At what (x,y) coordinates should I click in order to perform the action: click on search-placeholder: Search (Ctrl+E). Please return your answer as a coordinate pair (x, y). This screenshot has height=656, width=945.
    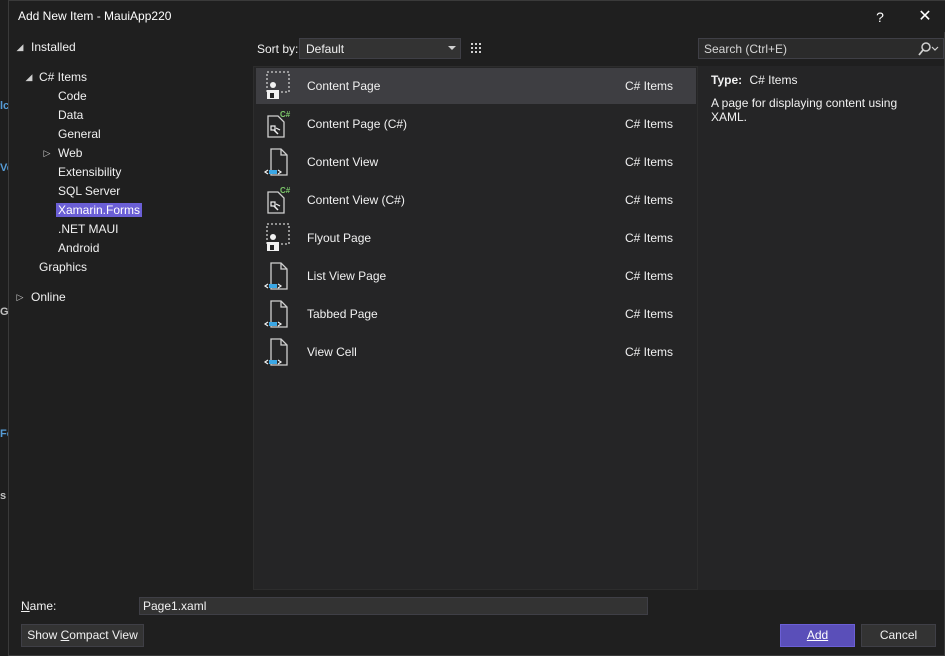
    Looking at the image, I should click on (746, 49).